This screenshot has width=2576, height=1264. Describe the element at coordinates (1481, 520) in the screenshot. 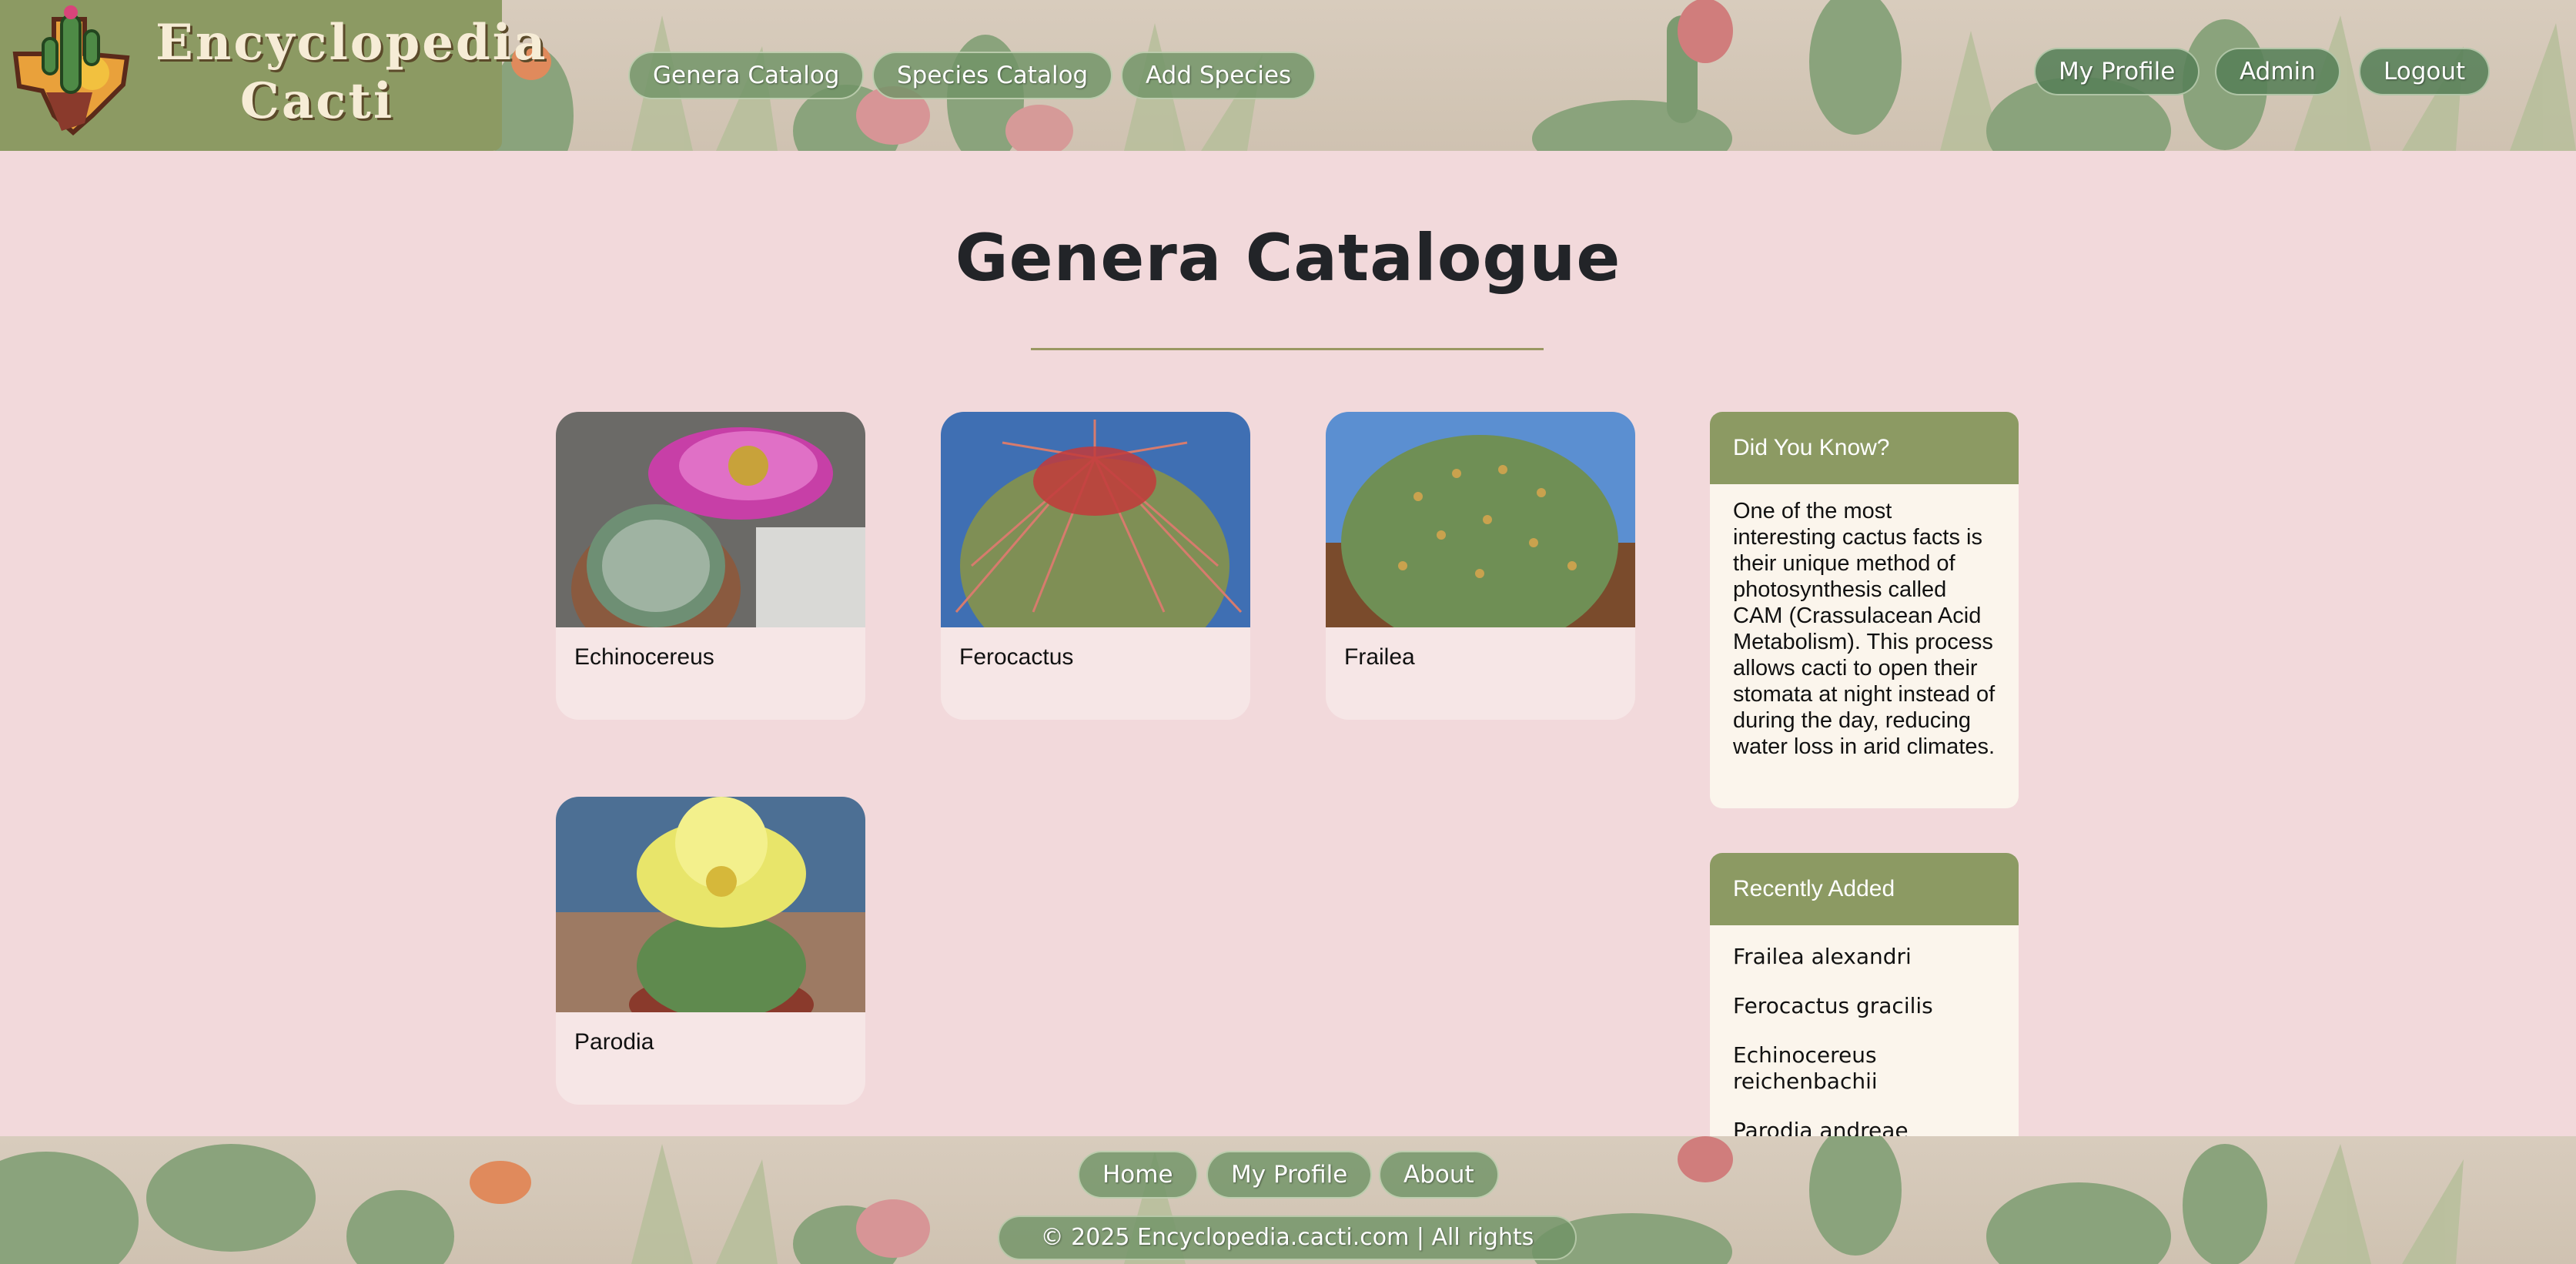

I see `frailea-photo` at that location.